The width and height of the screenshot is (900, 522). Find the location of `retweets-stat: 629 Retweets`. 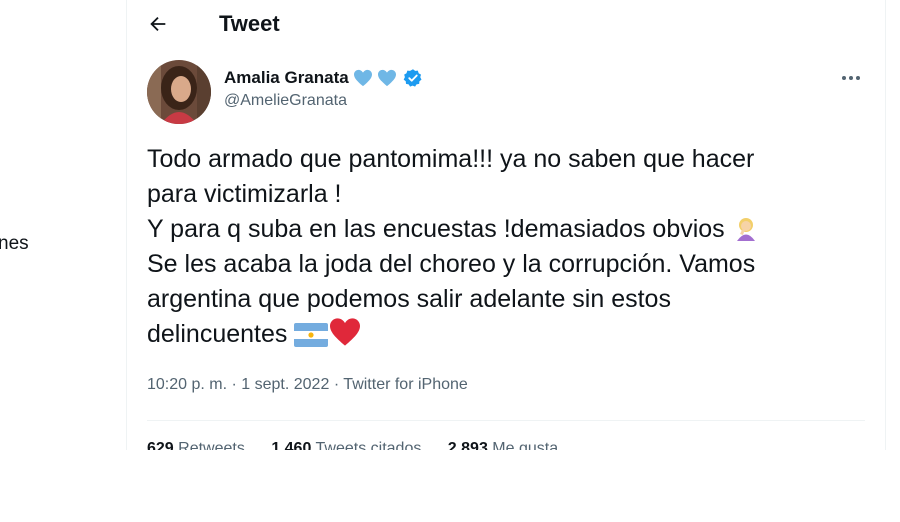

retweets-stat: 629 Retweets is located at coordinates (196, 445).